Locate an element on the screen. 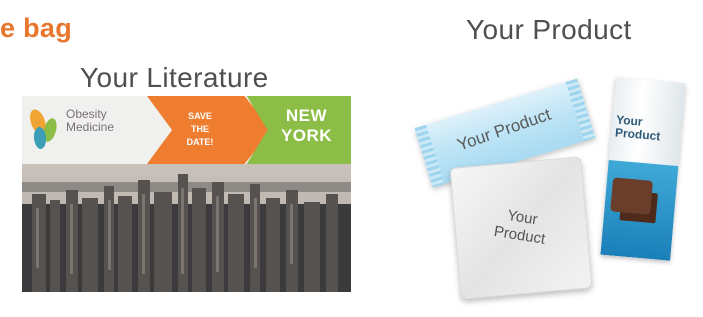 The image size is (703, 317). pouch-text: Your Product is located at coordinates (521, 227).